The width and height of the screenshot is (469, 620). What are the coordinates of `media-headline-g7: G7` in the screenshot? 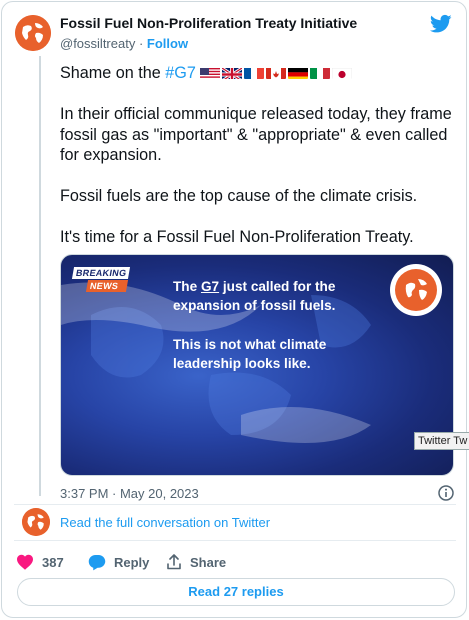 It's located at (210, 286).